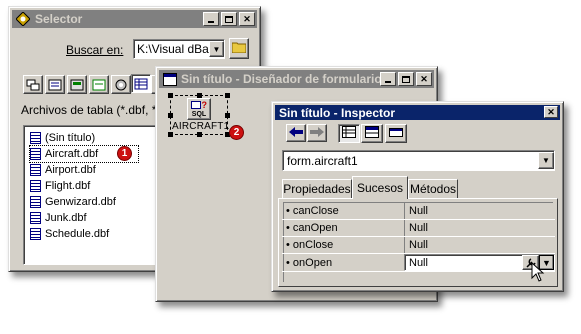  What do you see at coordinates (315, 228) in the screenshot?
I see `event-name: canOpen` at bounding box center [315, 228].